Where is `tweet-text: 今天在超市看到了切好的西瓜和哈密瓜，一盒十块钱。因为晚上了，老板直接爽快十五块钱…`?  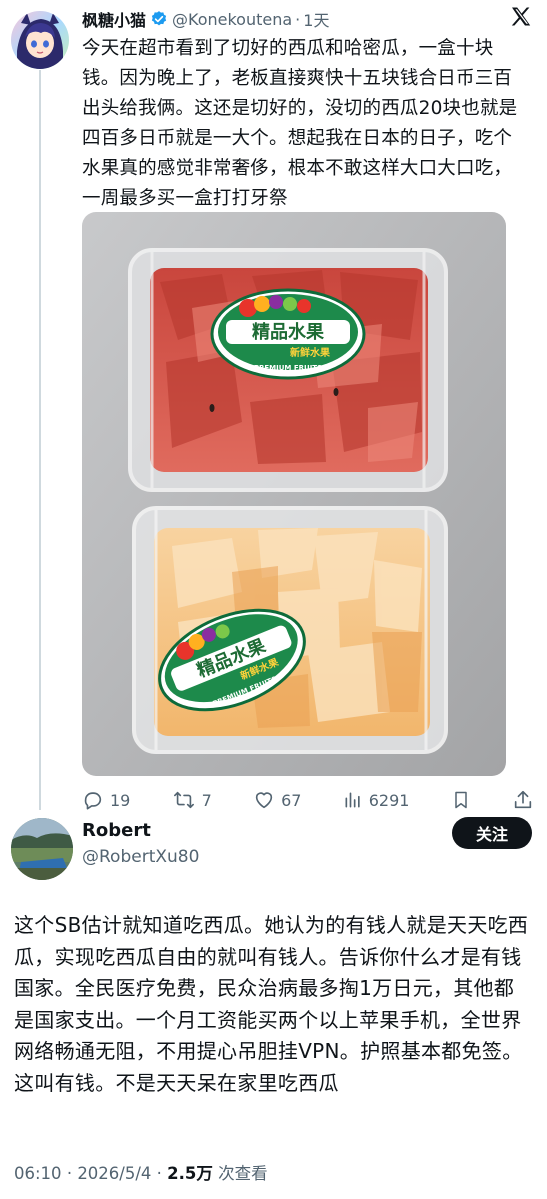 tweet-text: 今天在超市看到了切好的西瓜和哈密瓜，一盒十块钱。因为晚上了，老板直接爽快十五块钱… is located at coordinates (300, 123).